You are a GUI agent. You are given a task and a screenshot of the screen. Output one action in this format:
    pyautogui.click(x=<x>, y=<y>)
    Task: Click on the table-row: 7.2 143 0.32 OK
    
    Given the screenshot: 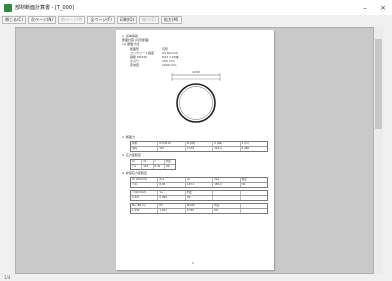 What is the action you would take?
    pyautogui.click(x=153, y=167)
    